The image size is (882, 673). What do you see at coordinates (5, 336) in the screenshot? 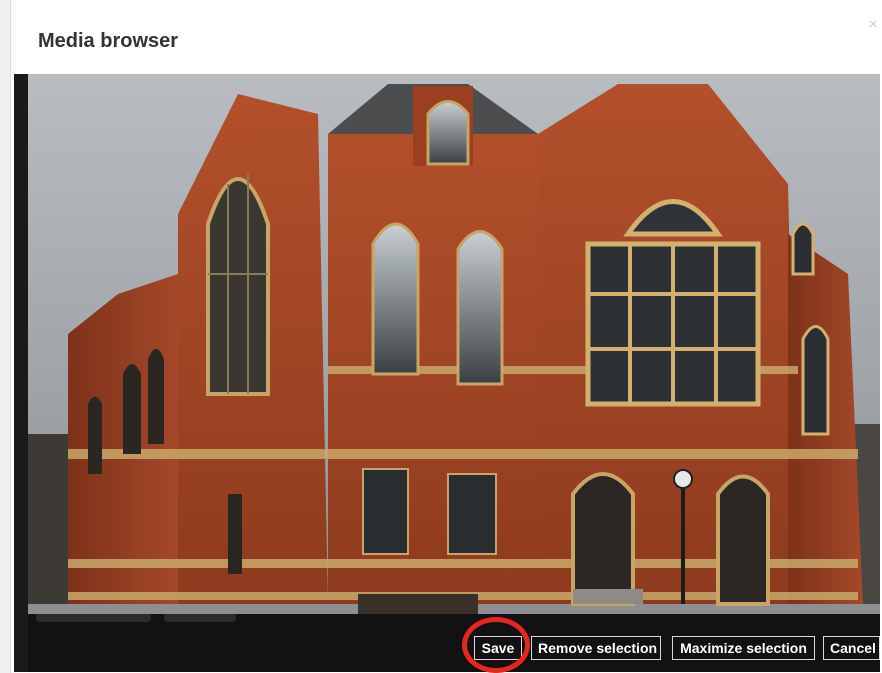
I see `backdrop-edge` at bounding box center [5, 336].